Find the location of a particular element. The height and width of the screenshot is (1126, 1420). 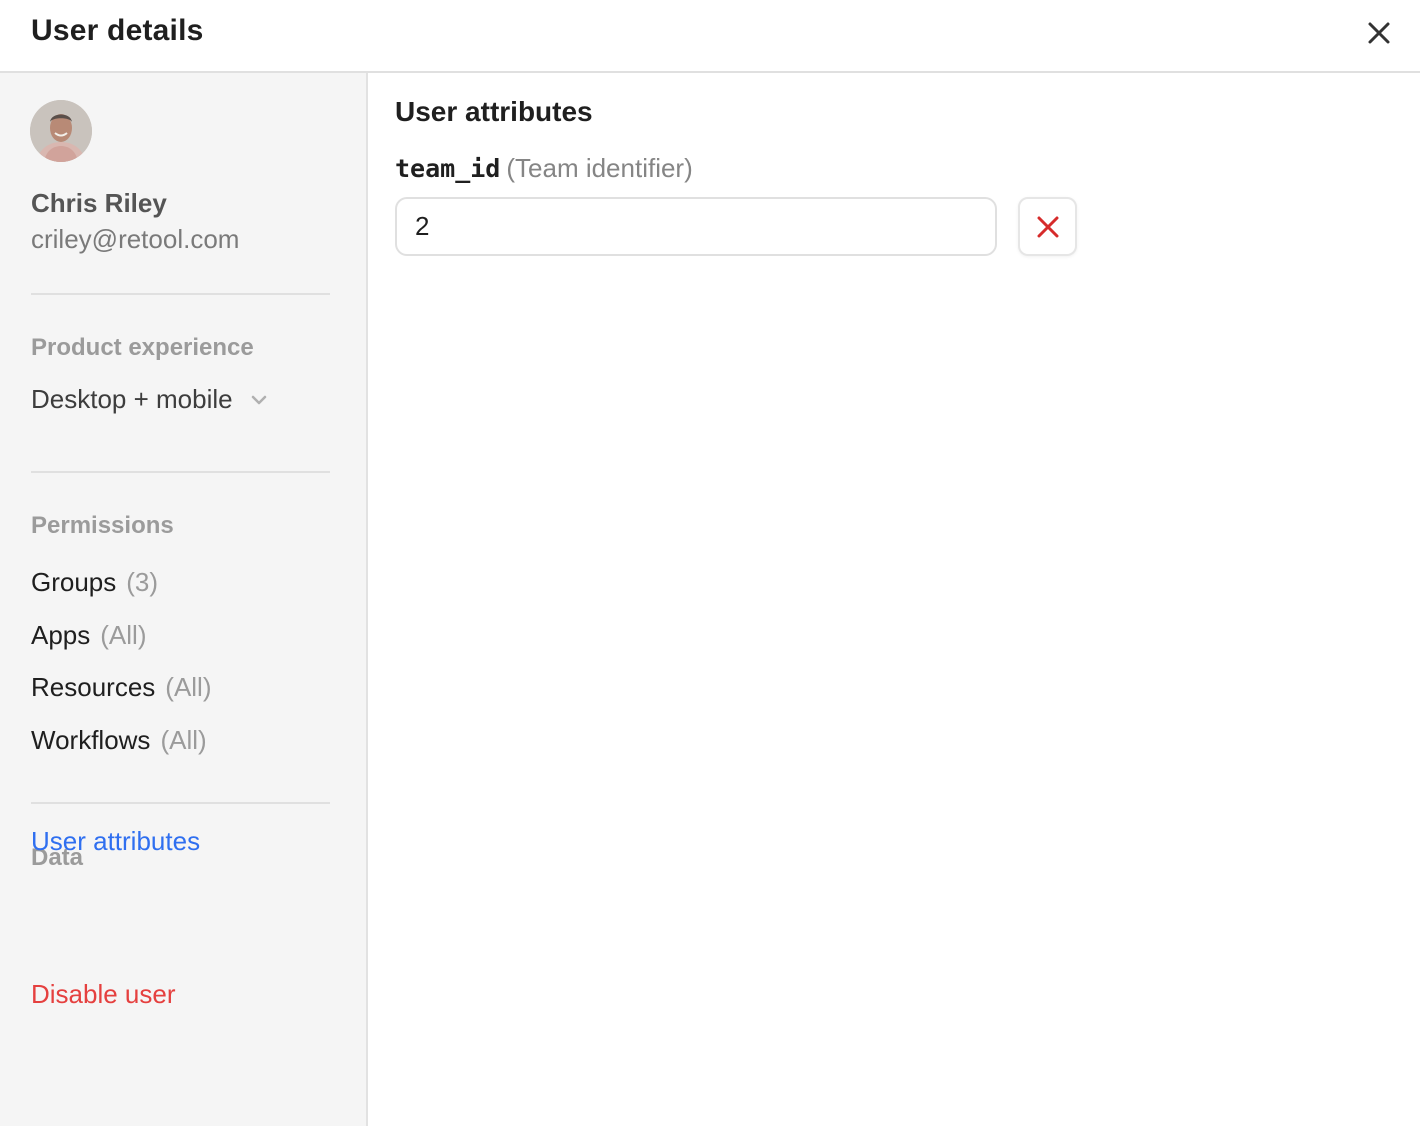

x-icon is located at coordinates (1047, 226).